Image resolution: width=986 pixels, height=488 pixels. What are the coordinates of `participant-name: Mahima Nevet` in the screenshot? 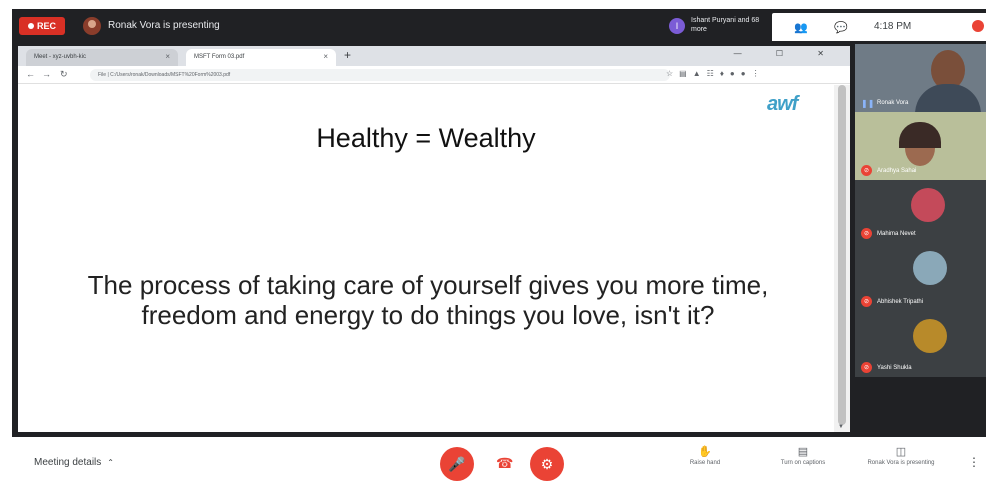 It's located at (896, 234).